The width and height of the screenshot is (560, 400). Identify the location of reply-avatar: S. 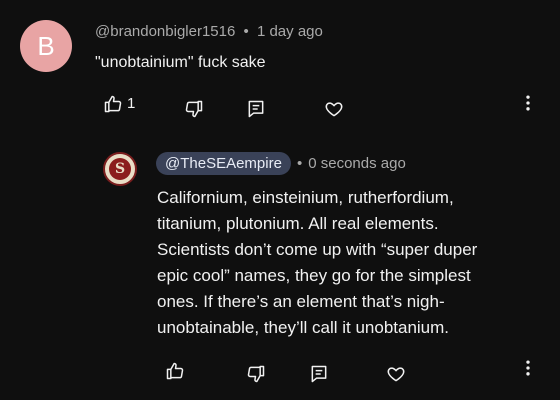
(120, 169).